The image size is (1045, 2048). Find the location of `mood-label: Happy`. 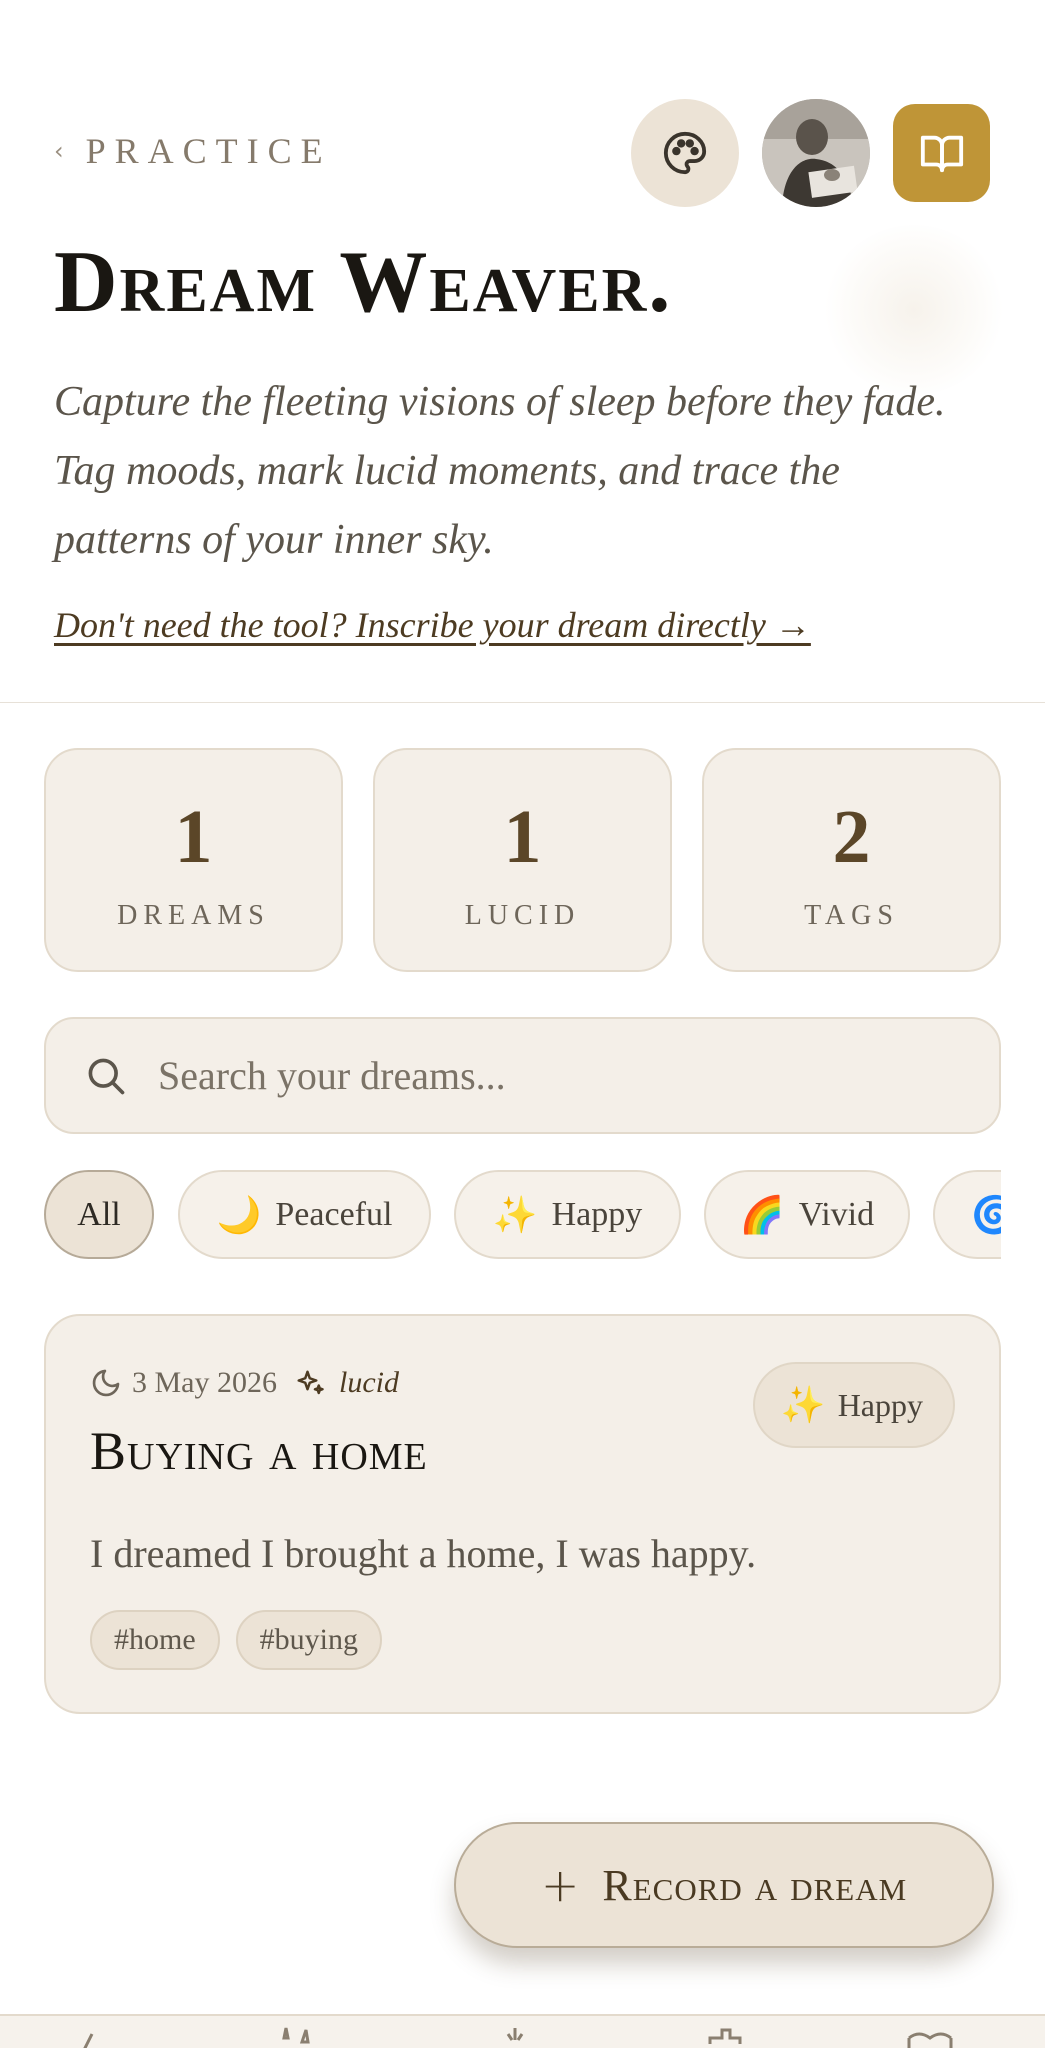

mood-label: Happy is located at coordinates (880, 1404).